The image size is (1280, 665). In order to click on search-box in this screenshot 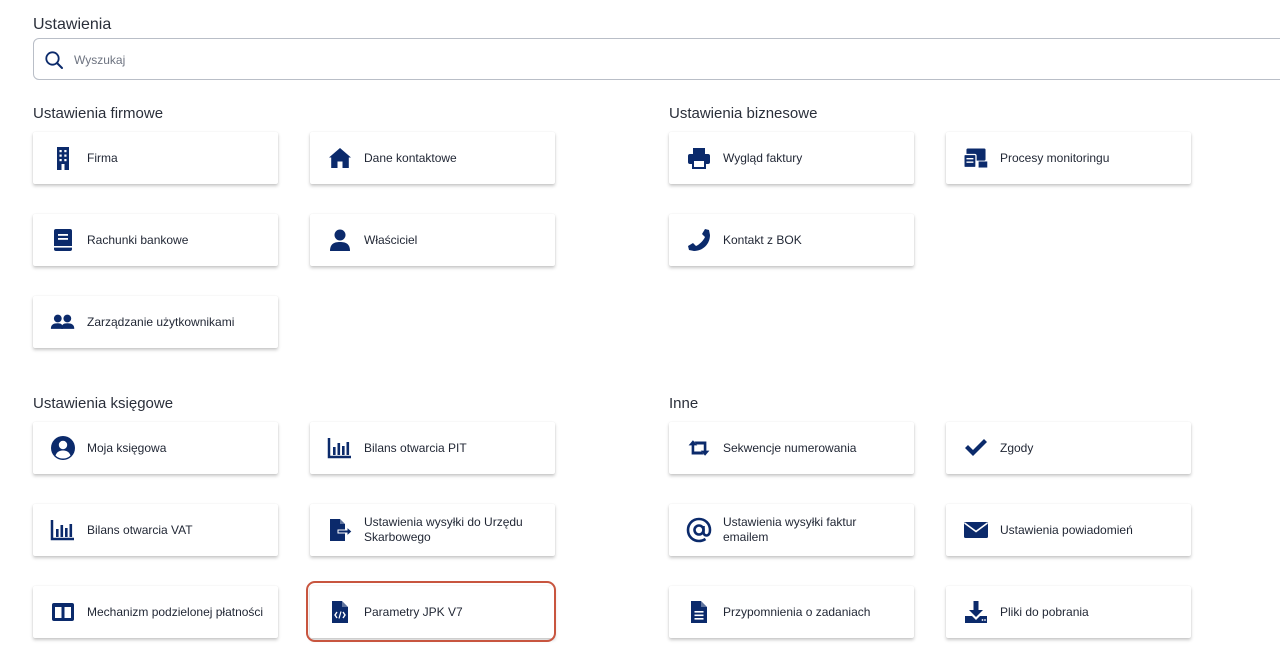, I will do `click(656, 59)`.